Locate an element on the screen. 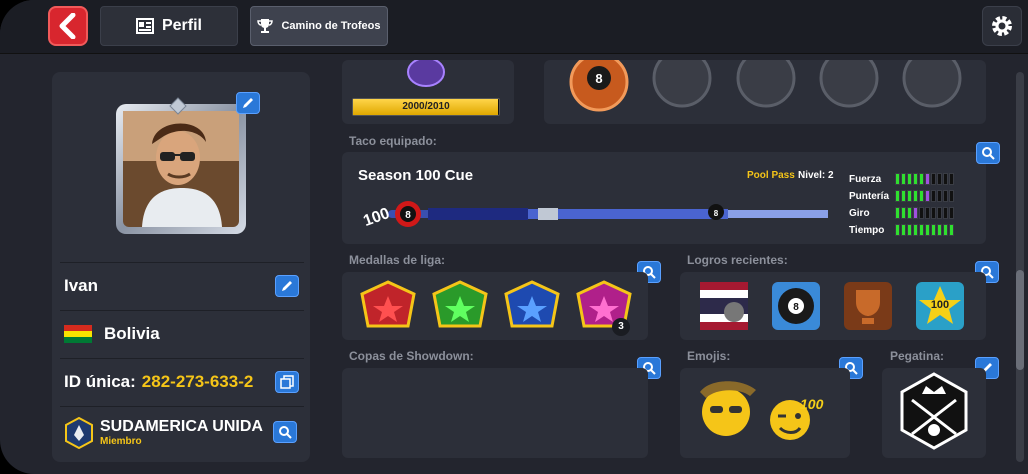 This screenshot has width=1028, height=474. stat-fuerza: Fuerza is located at coordinates (901, 179).